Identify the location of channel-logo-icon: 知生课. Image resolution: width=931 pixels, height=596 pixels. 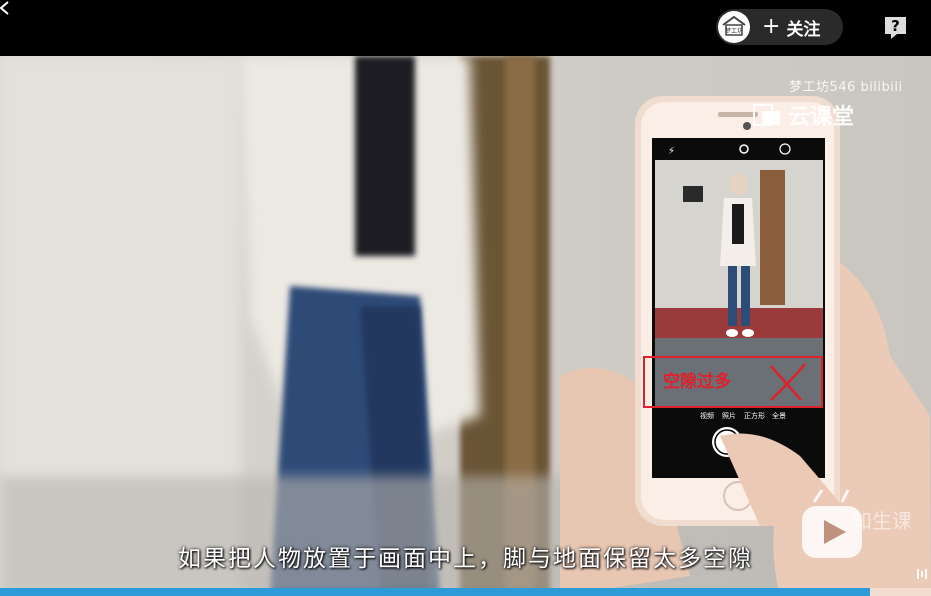
(856, 523).